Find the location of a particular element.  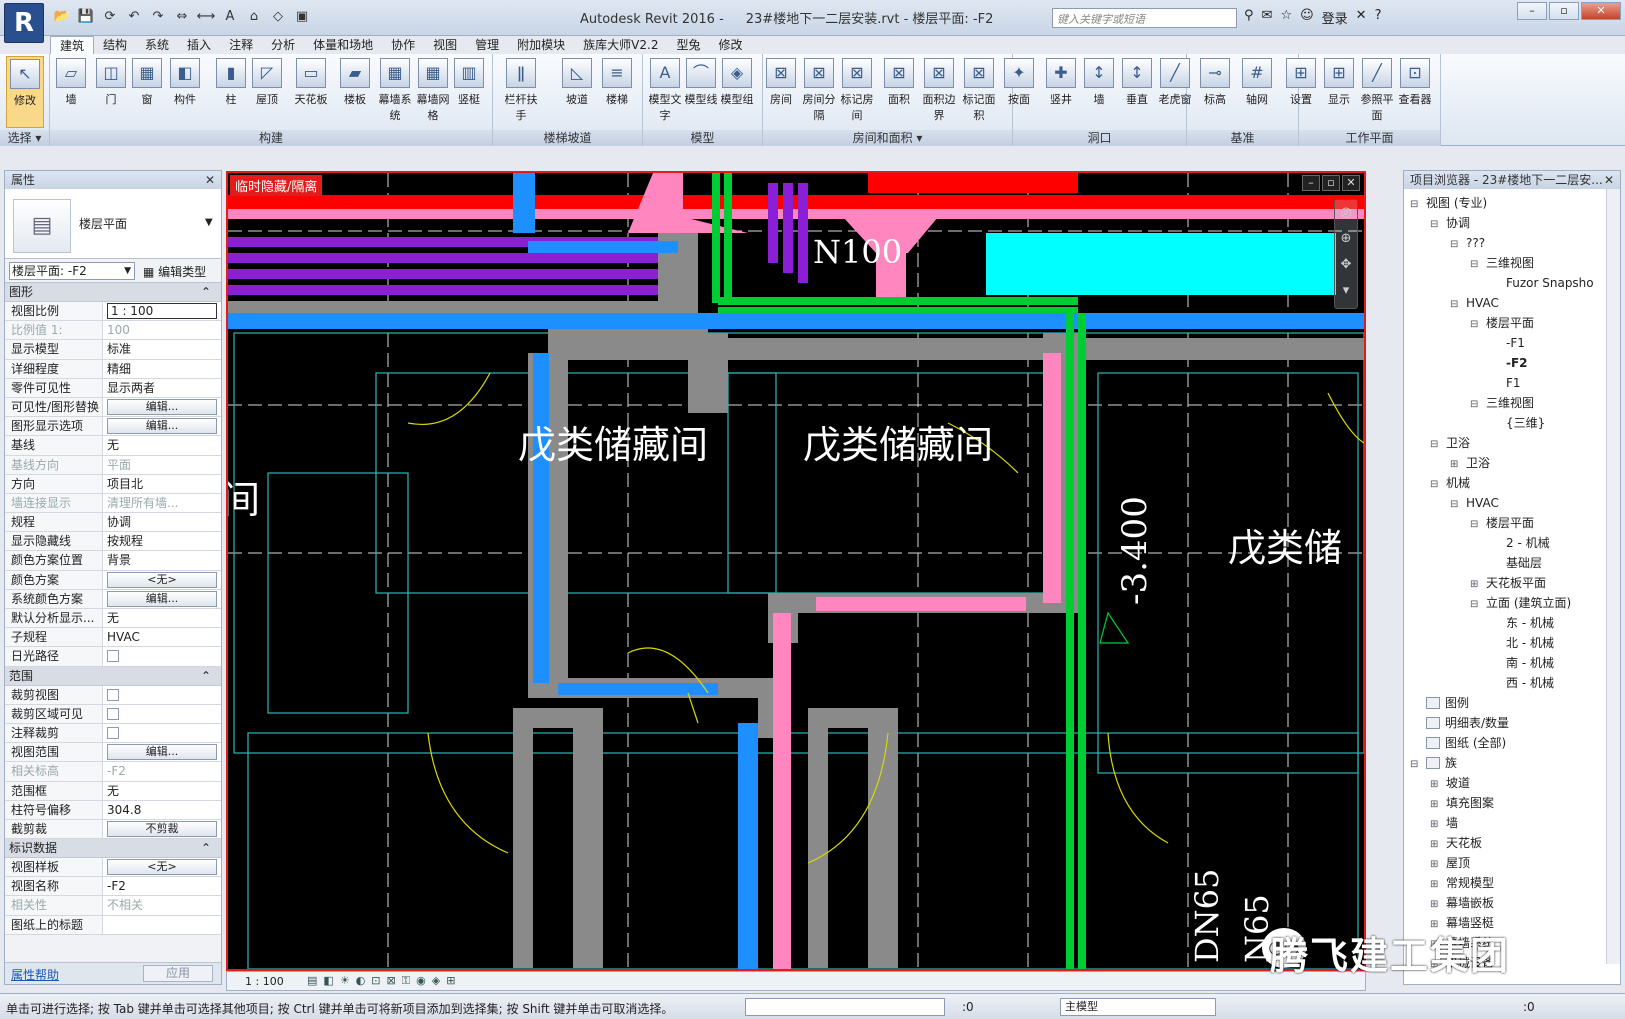

property-value: -F2 is located at coordinates (162, 886).